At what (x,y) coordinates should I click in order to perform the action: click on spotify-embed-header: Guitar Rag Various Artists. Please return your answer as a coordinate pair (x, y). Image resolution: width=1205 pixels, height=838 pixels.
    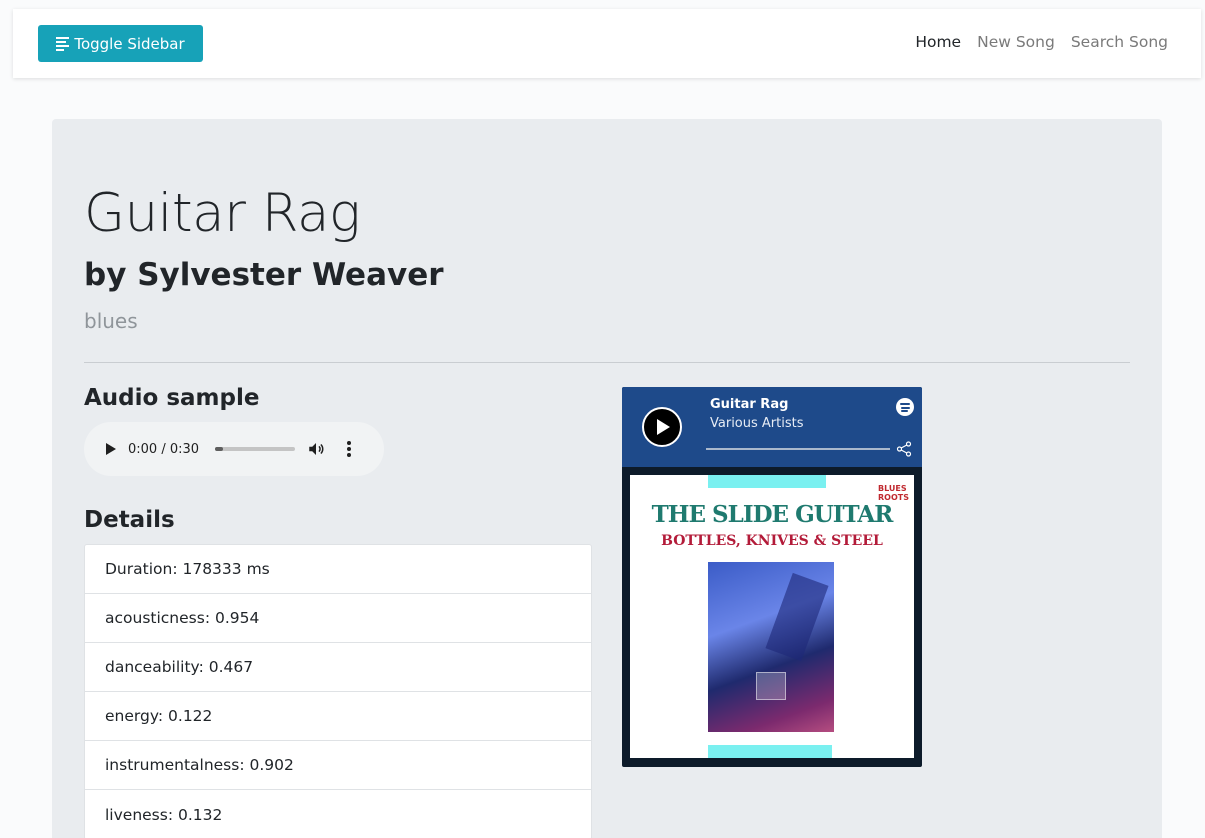
    Looking at the image, I should click on (772, 427).